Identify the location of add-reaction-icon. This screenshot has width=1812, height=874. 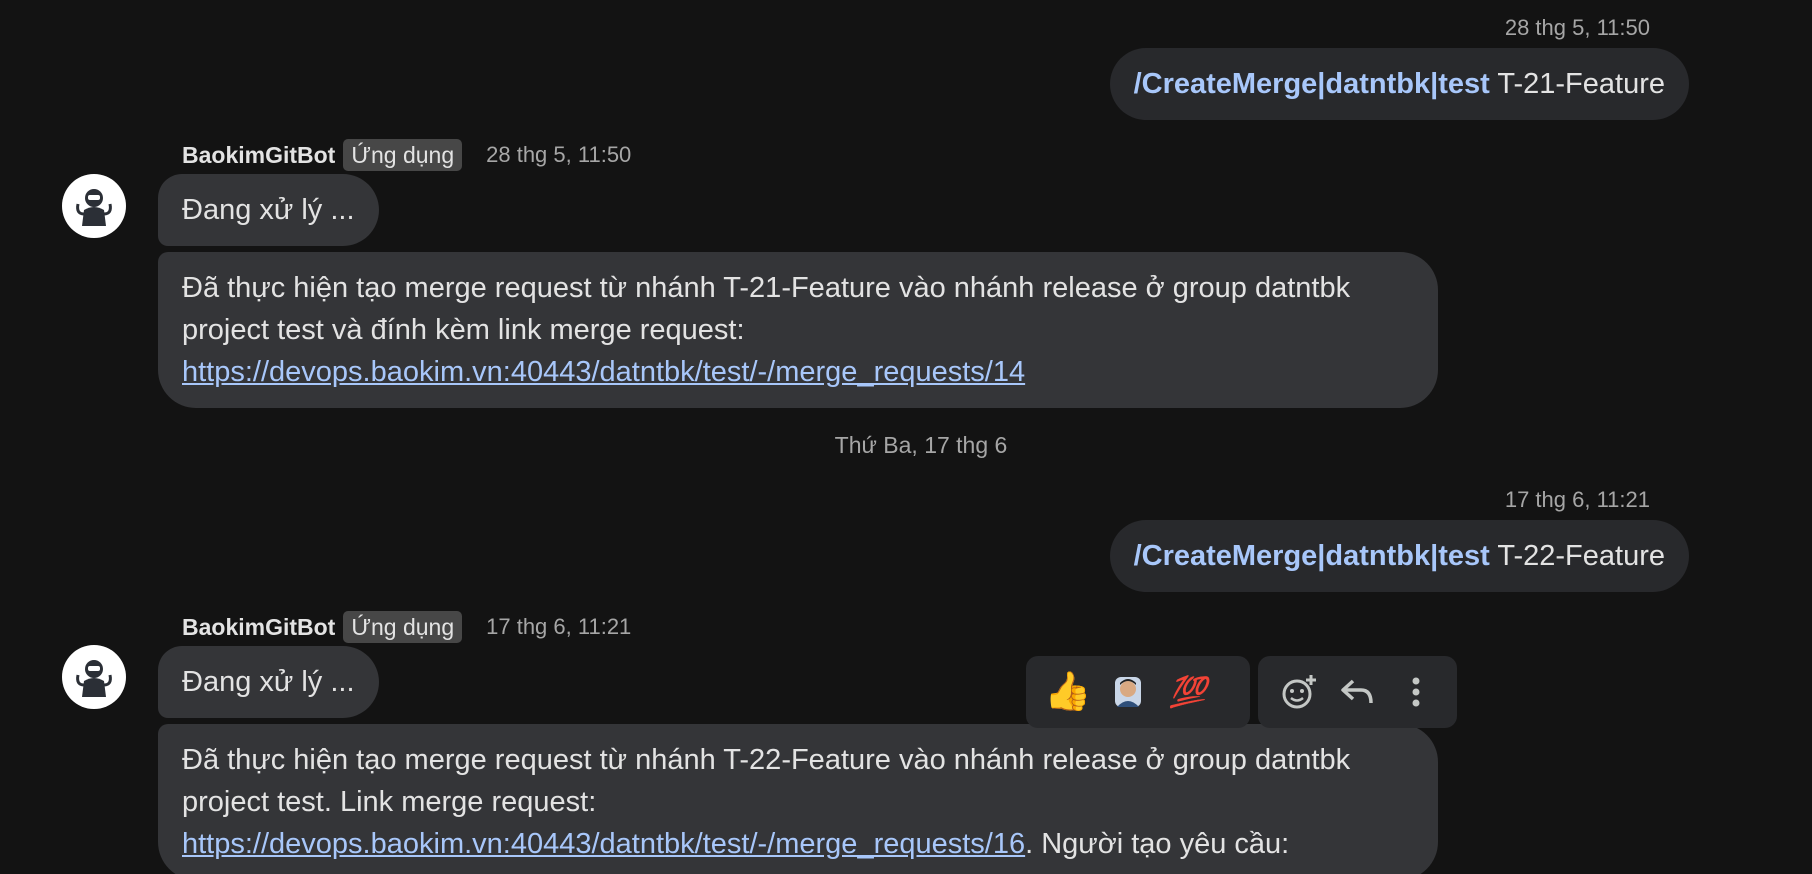
(1299, 692).